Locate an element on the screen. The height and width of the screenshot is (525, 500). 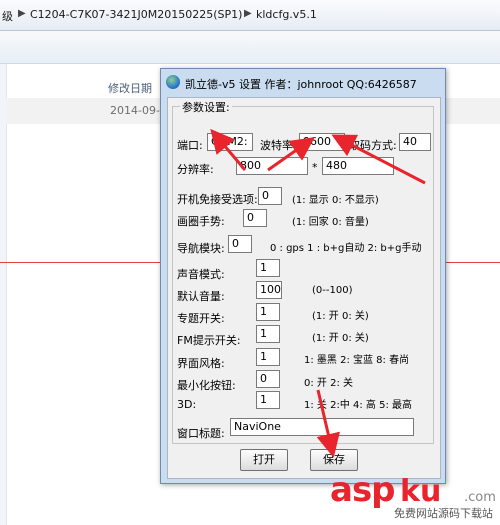
fm-prompt-label: FM提示开关: is located at coordinates (209, 340).